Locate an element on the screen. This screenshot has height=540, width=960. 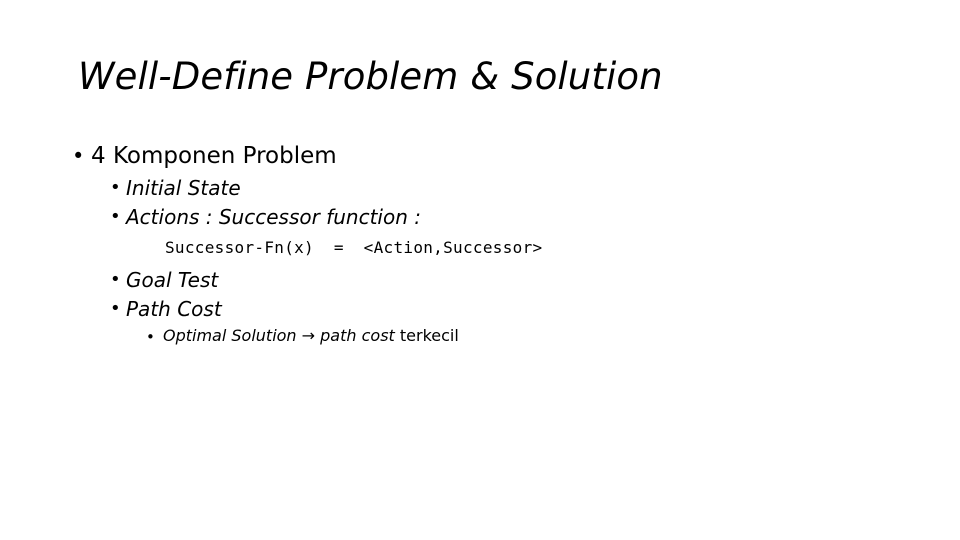
formula-text: Successor-Fn(x) = <Action,Successor> is located at coordinates (354, 247).